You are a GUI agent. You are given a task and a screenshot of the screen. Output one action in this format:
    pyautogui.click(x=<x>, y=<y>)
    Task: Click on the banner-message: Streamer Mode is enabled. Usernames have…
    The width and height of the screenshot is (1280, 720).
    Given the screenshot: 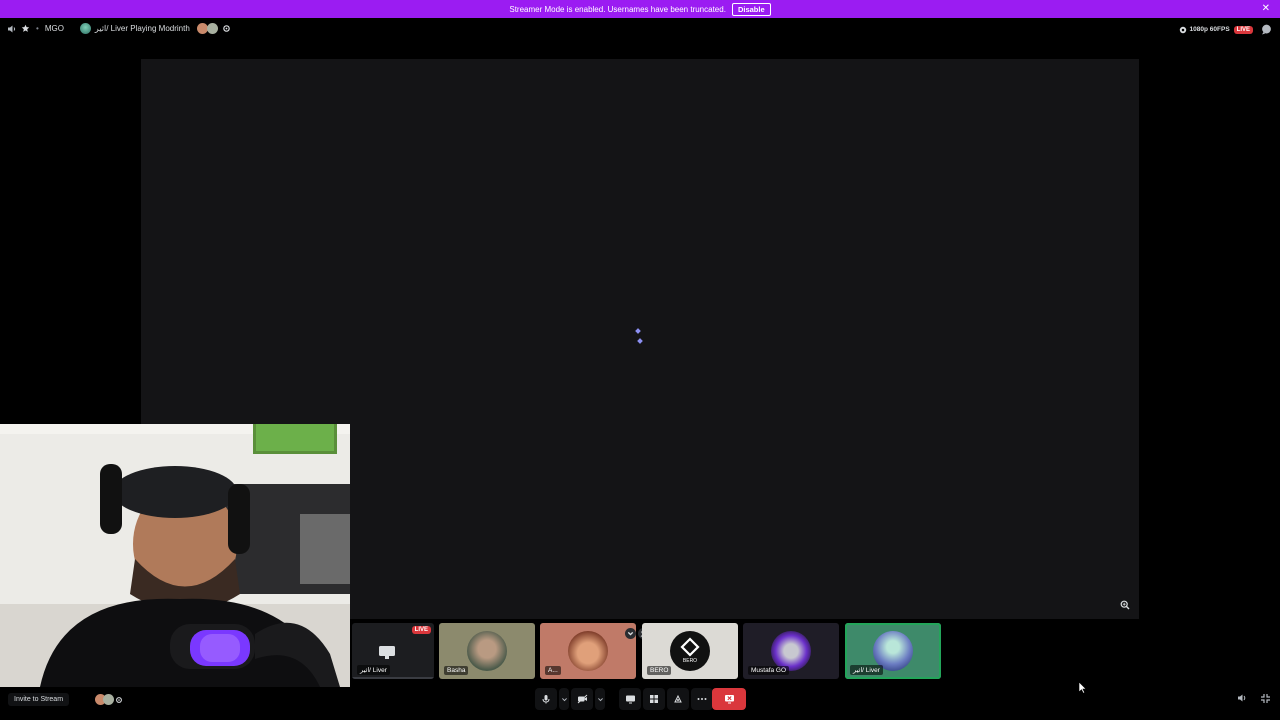 What is the action you would take?
    pyautogui.click(x=617, y=9)
    